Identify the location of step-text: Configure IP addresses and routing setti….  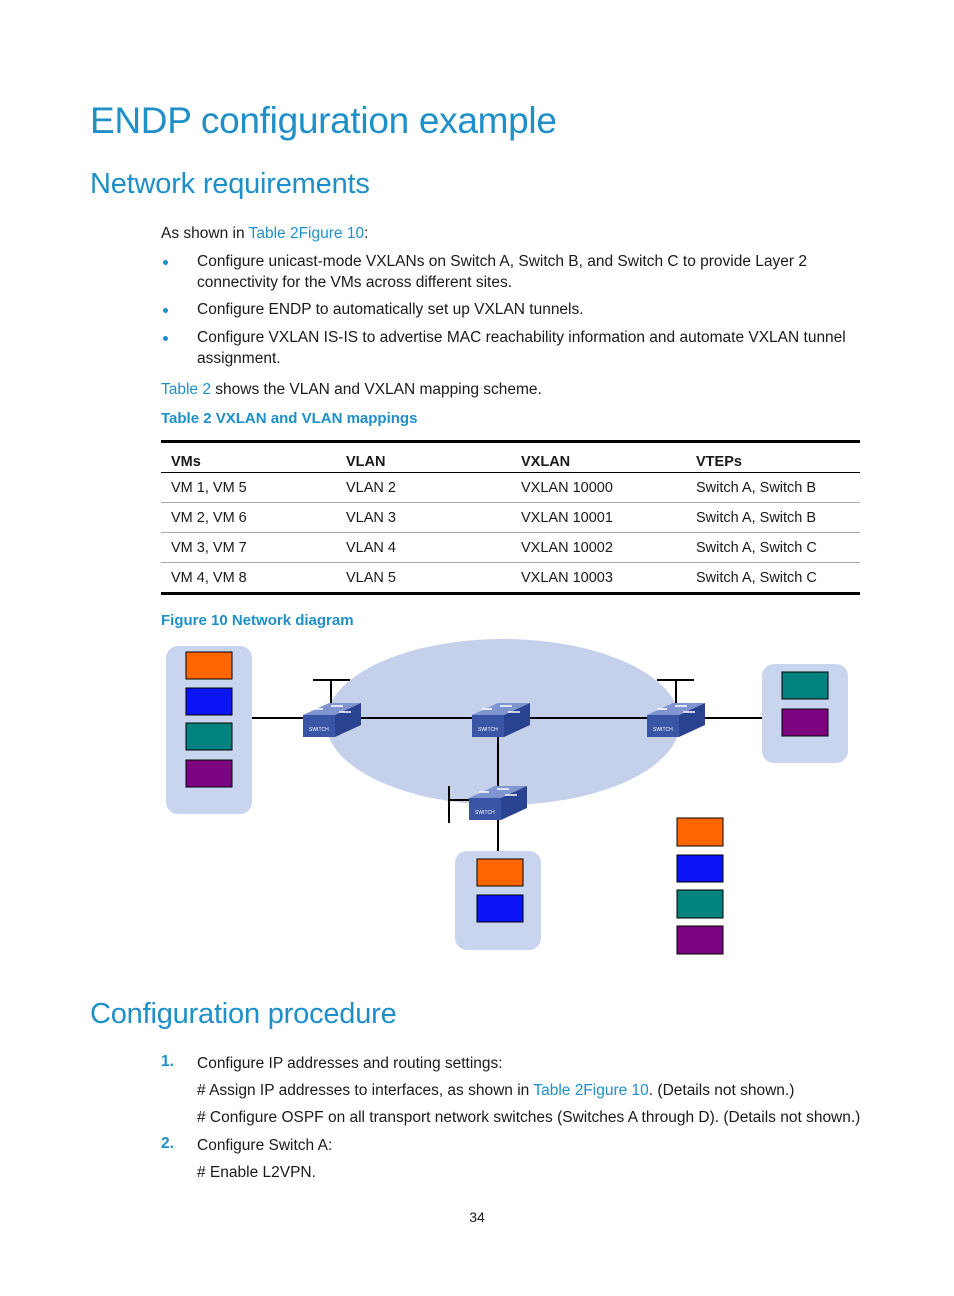
(350, 1063).